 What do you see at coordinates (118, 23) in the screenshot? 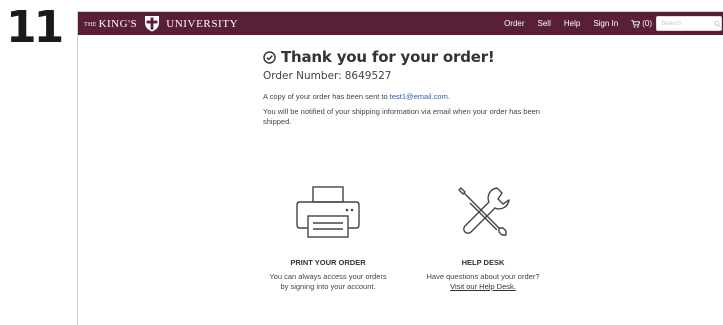
I see `brand-name: KING'S` at bounding box center [118, 23].